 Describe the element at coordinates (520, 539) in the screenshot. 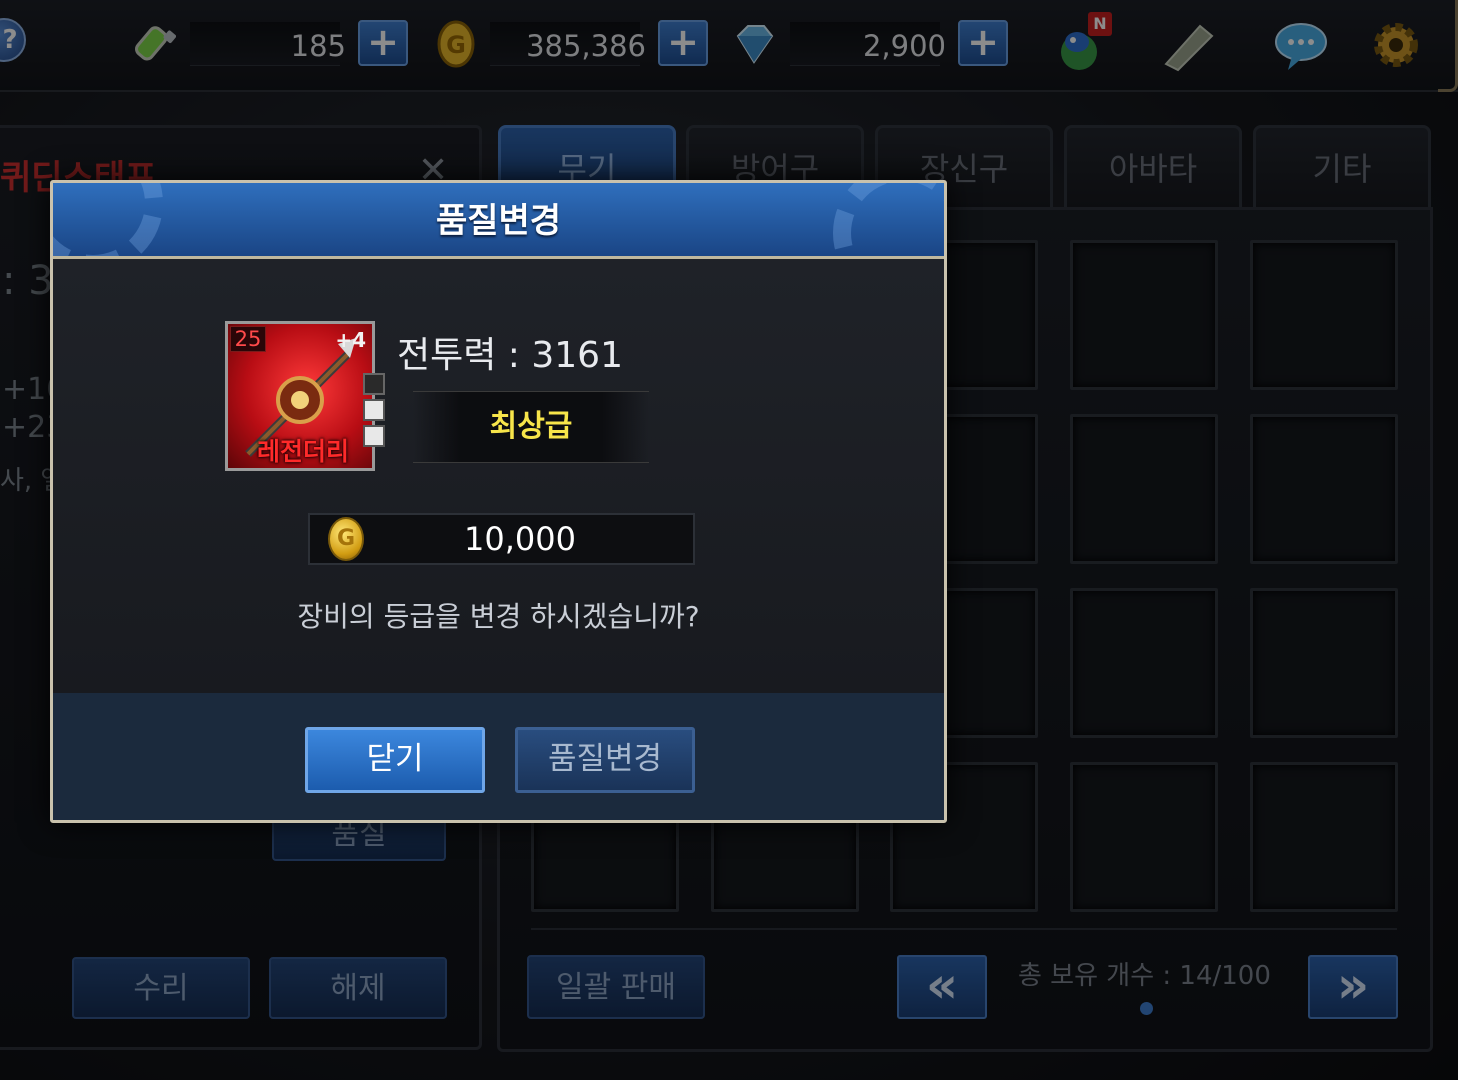

I see `cost-value: 10,000` at that location.